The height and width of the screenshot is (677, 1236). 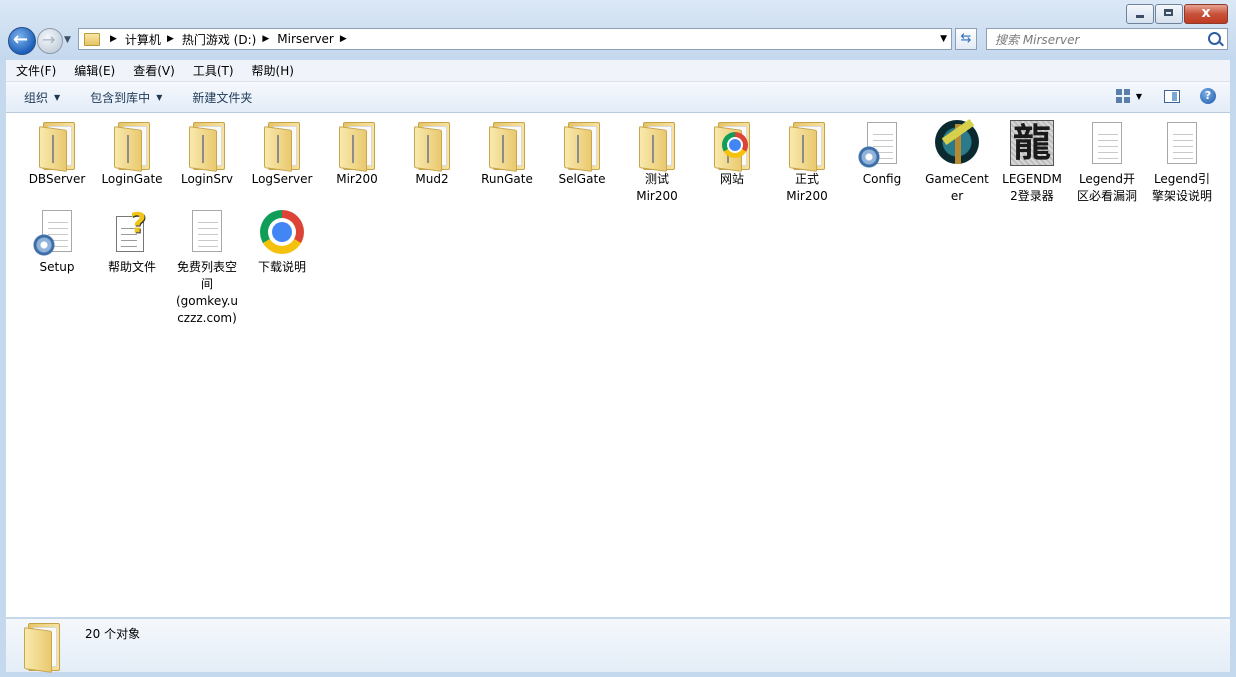 I want to click on file-item-label: Mir200, so click(x=357, y=179).